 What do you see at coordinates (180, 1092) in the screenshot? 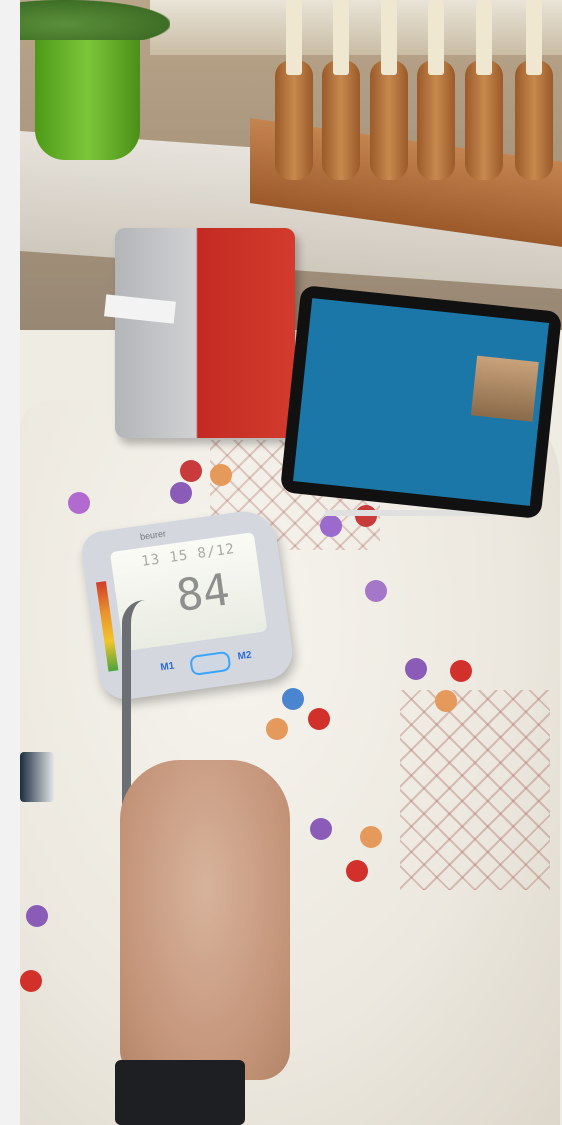
I see `wristband` at bounding box center [180, 1092].